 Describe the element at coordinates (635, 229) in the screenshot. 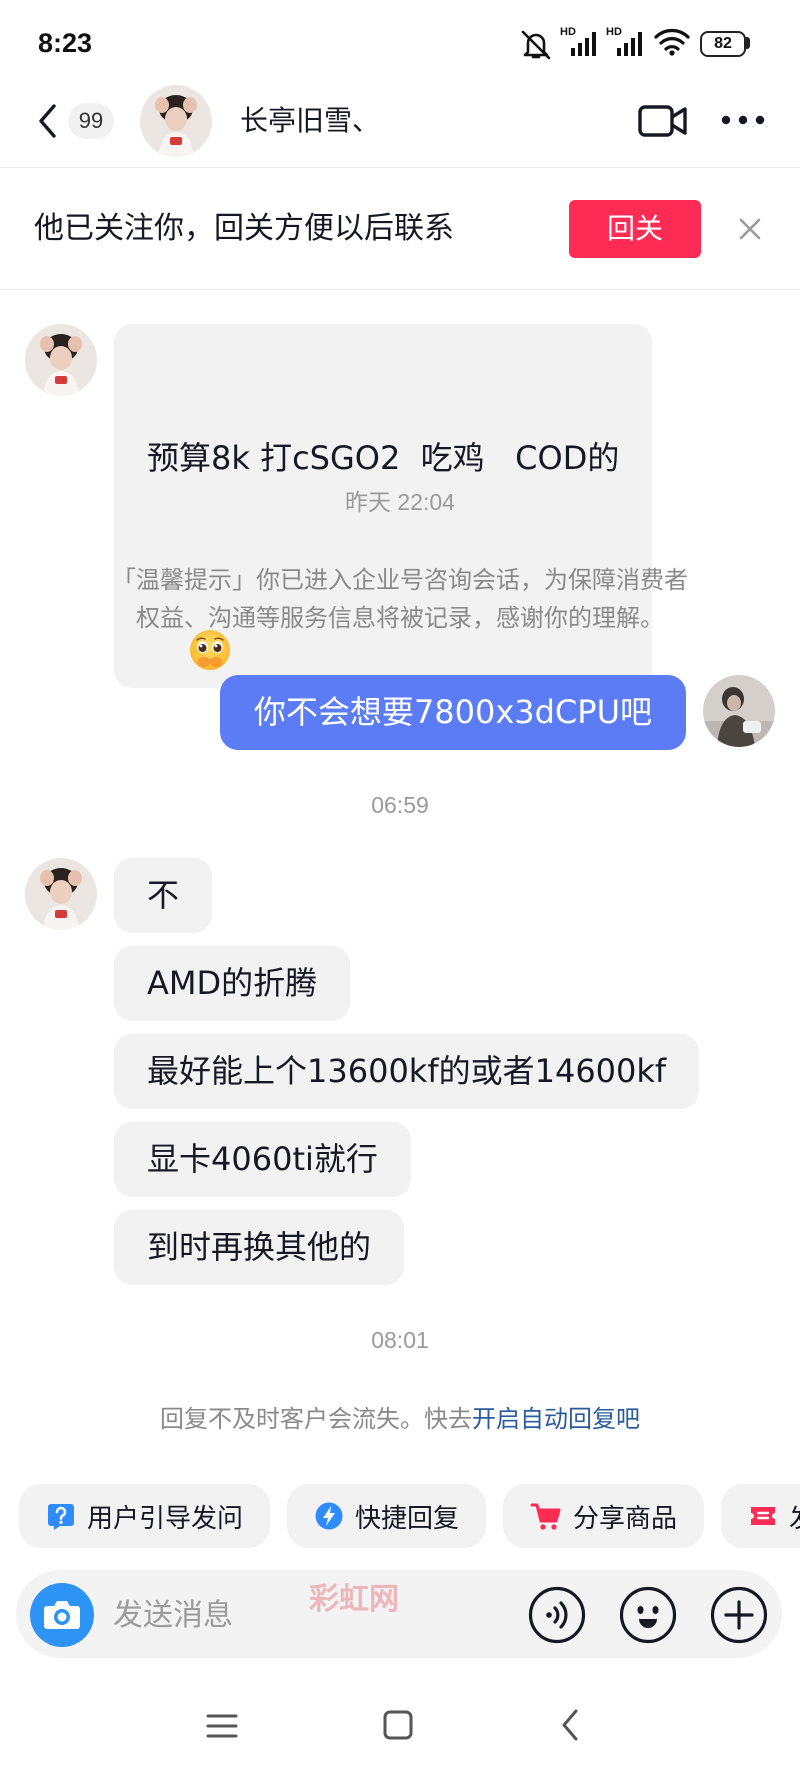

I see `follow-back-button: 回关` at that location.